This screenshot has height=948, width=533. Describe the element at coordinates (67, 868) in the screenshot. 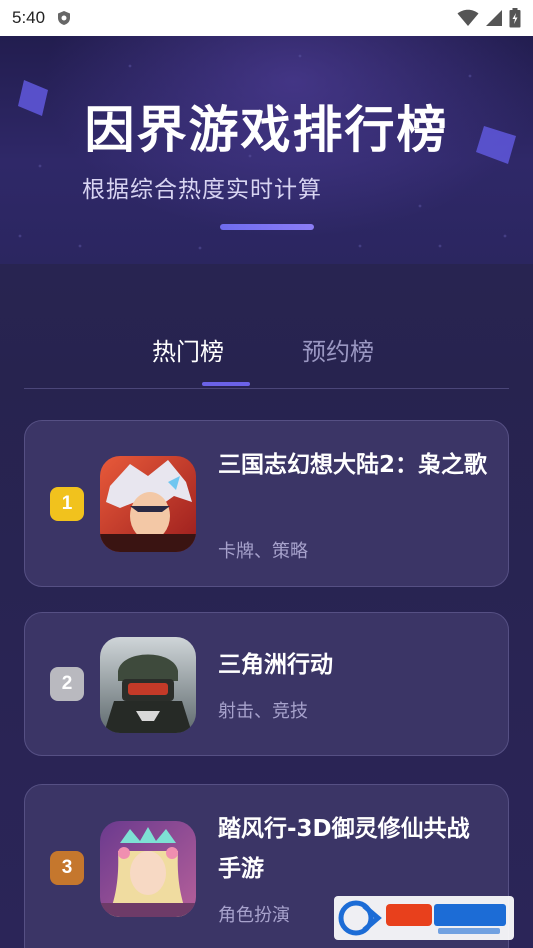

I see `rank-badge: 3` at that location.